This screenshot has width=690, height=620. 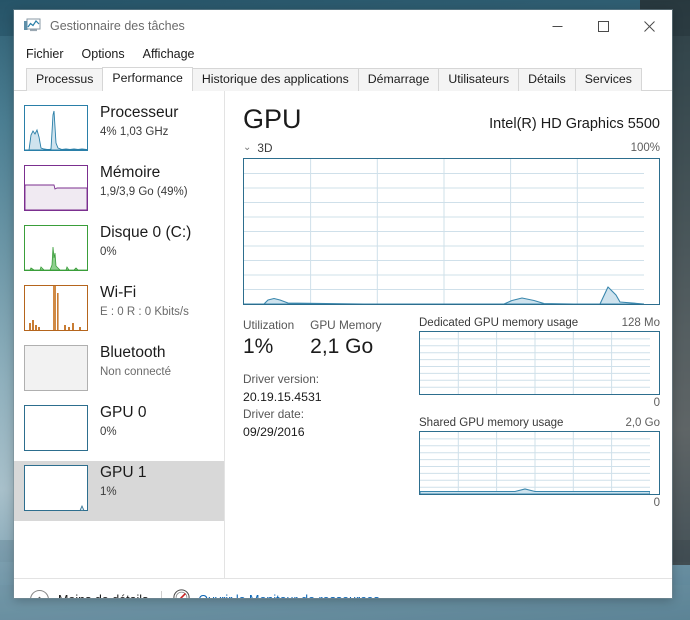 What do you see at coordinates (346, 325) in the screenshot?
I see `gpu-memory-label: GPU Memory` at bounding box center [346, 325].